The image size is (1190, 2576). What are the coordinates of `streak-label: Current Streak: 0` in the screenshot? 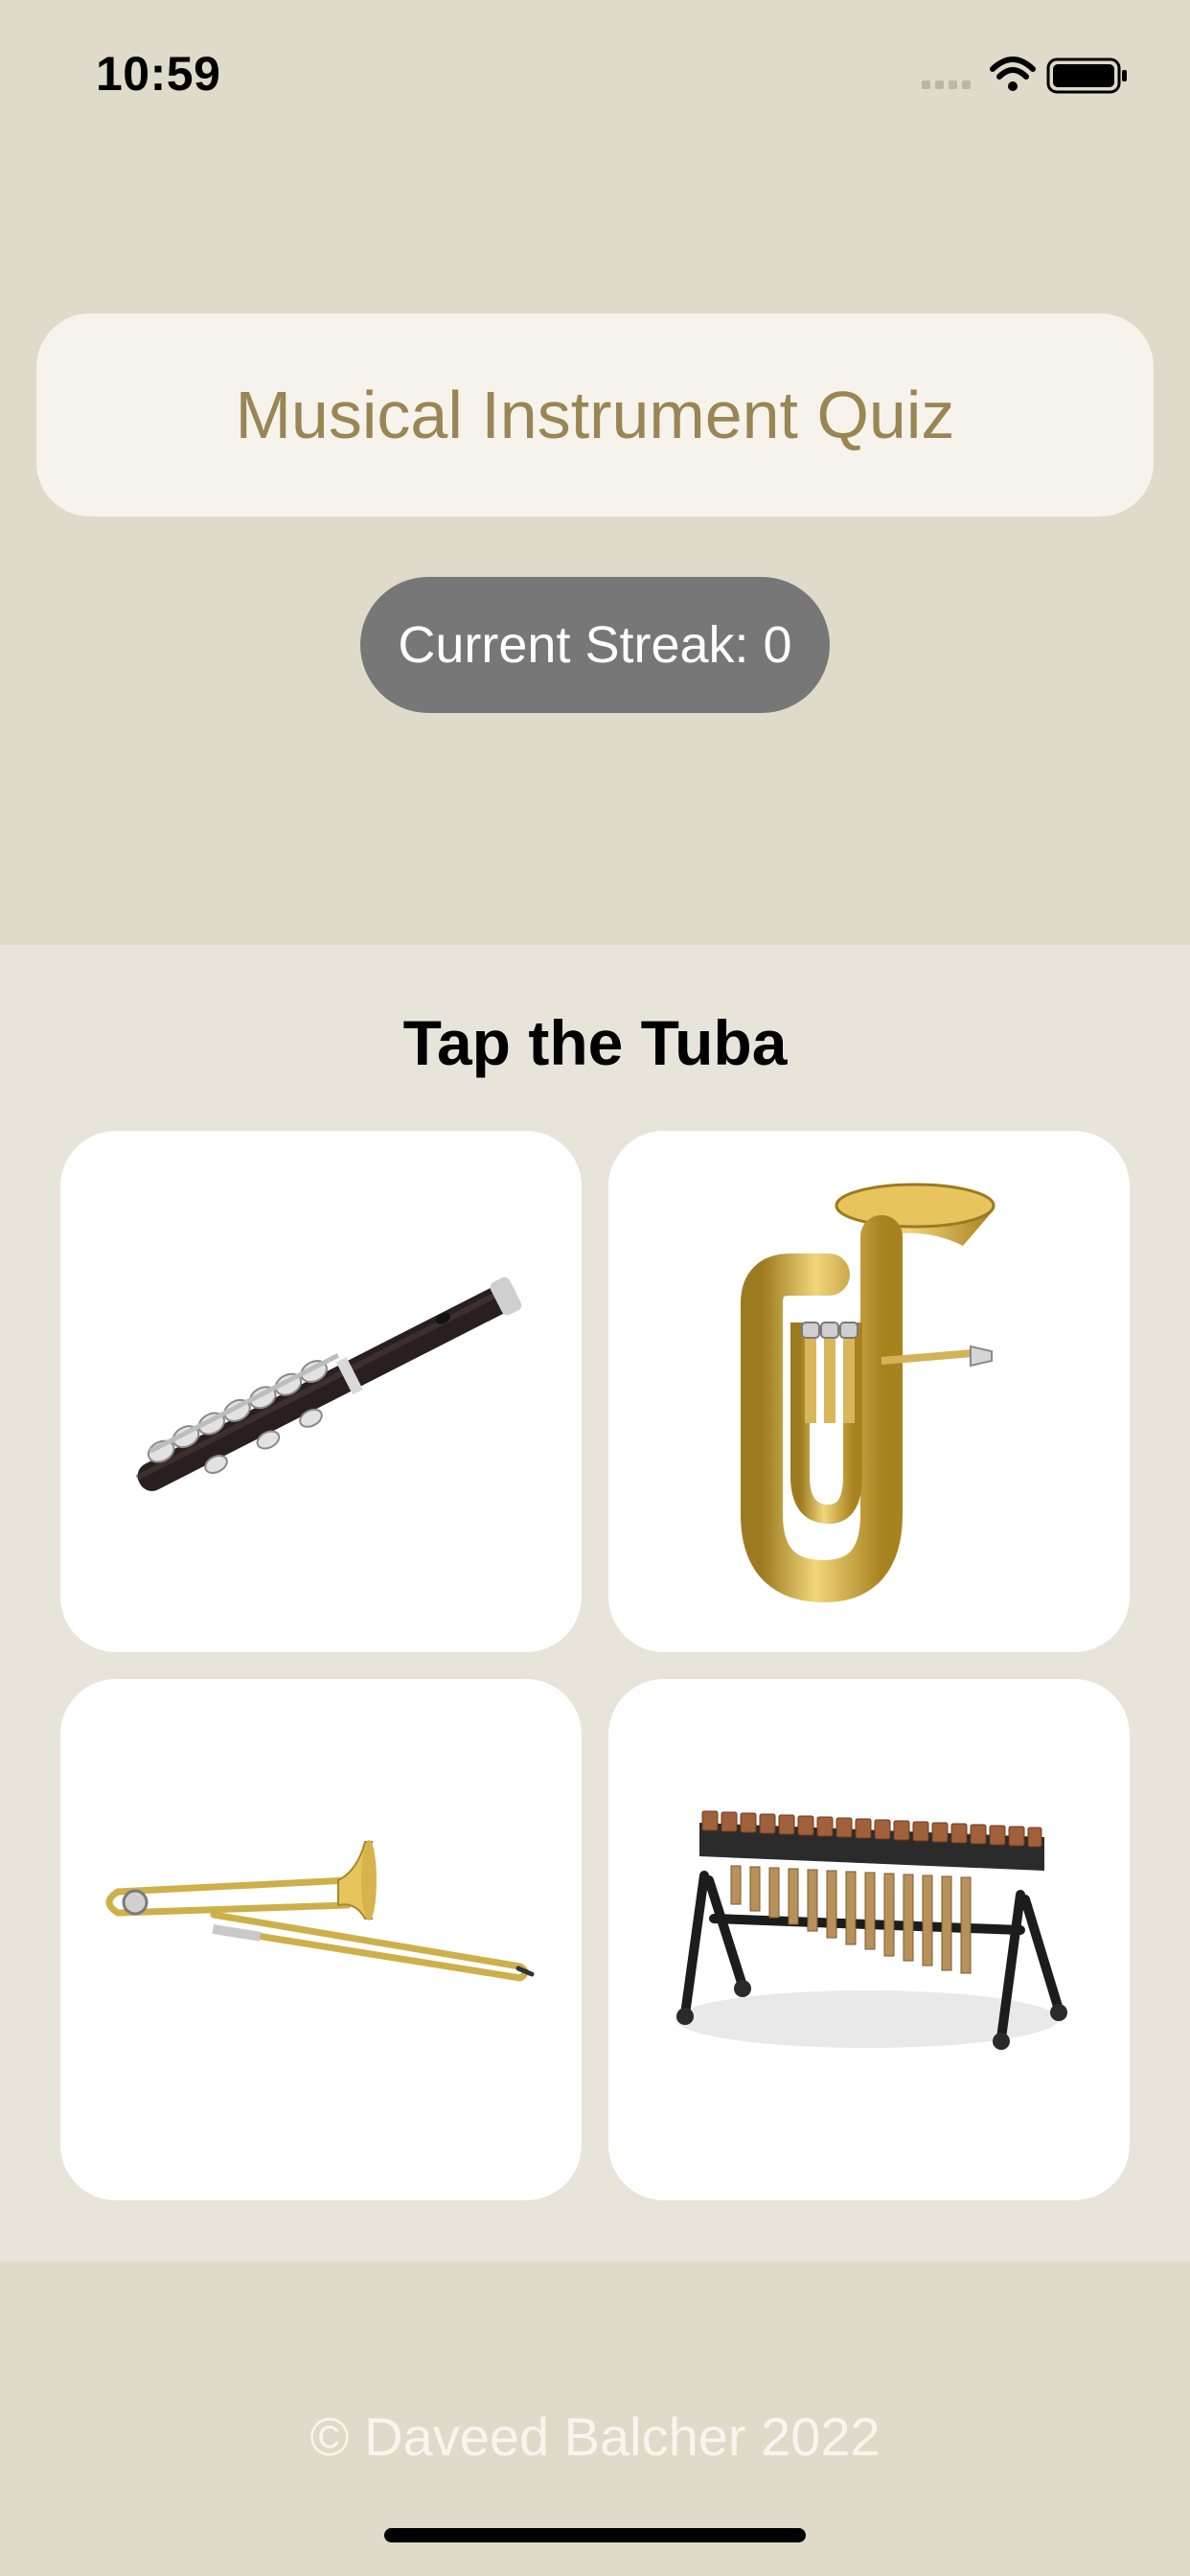 It's located at (595, 645).